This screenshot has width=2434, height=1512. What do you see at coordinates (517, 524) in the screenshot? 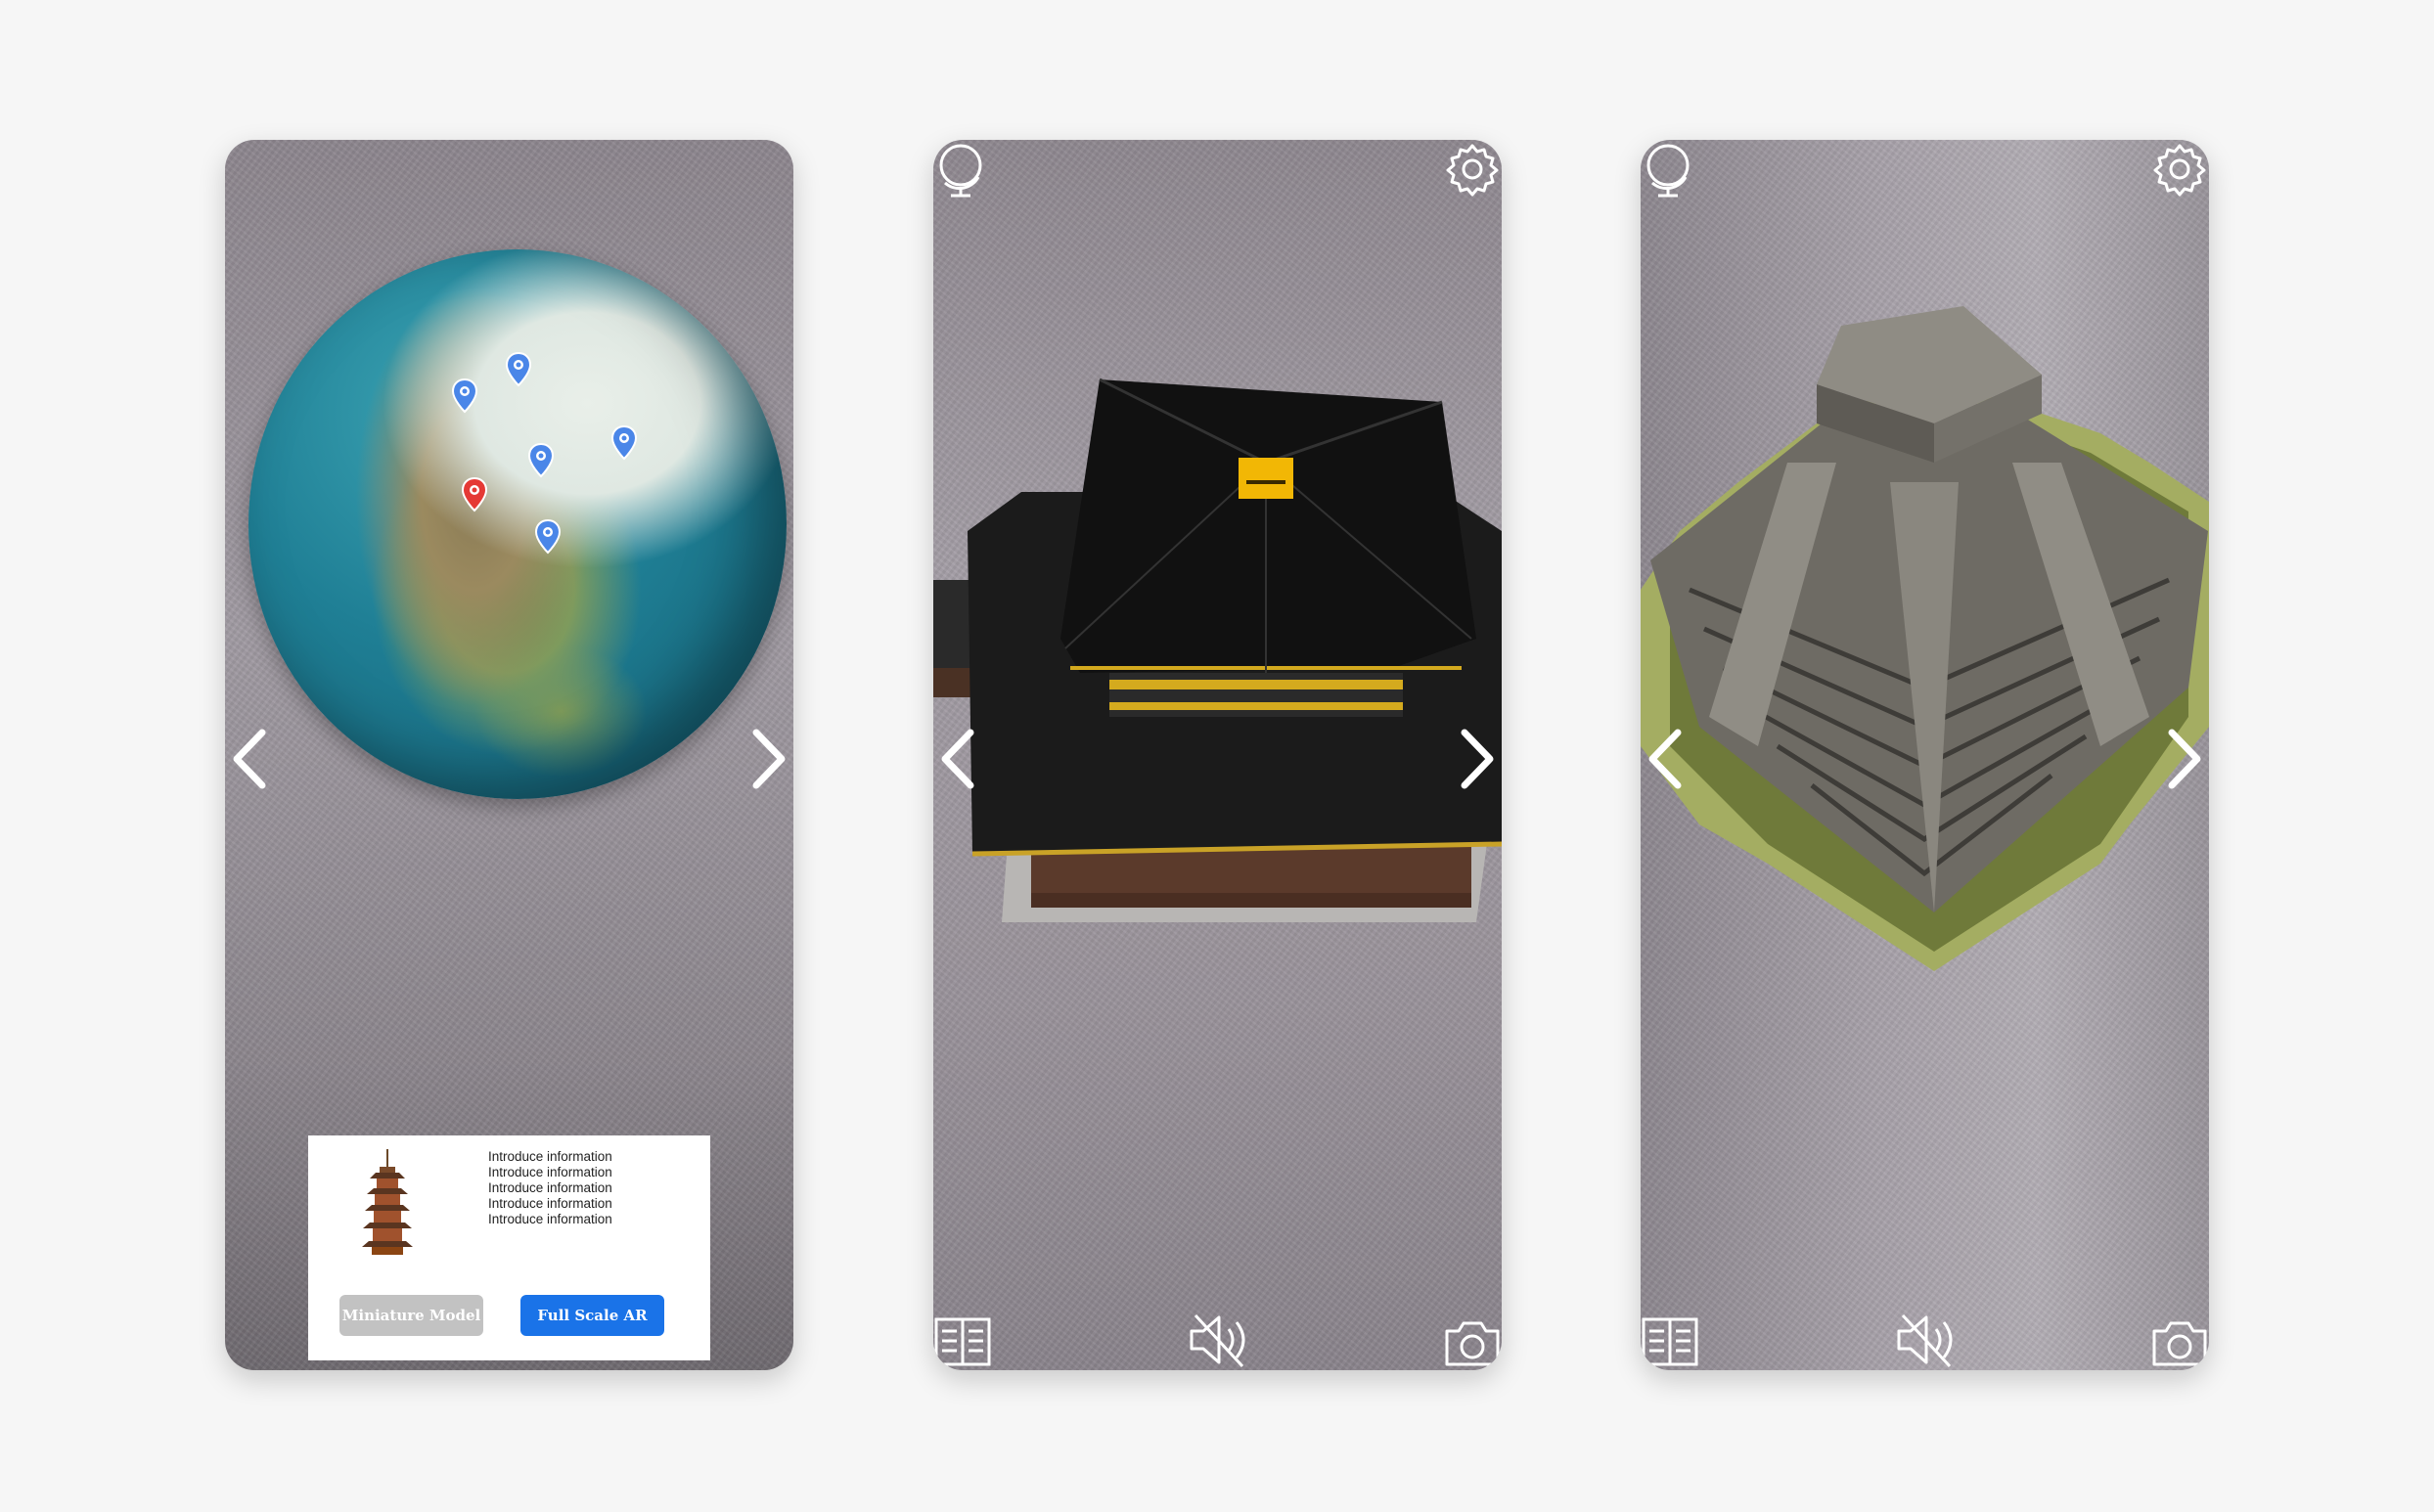
I see `earth-globe` at bounding box center [517, 524].